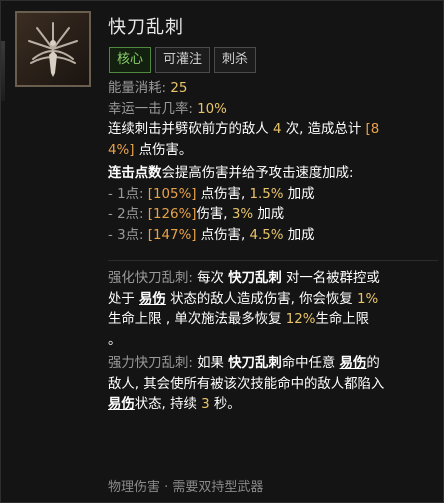 The height and width of the screenshot is (503, 444). I want to click on enhanced-skill-name: 快刀乱刺, so click(255, 278).